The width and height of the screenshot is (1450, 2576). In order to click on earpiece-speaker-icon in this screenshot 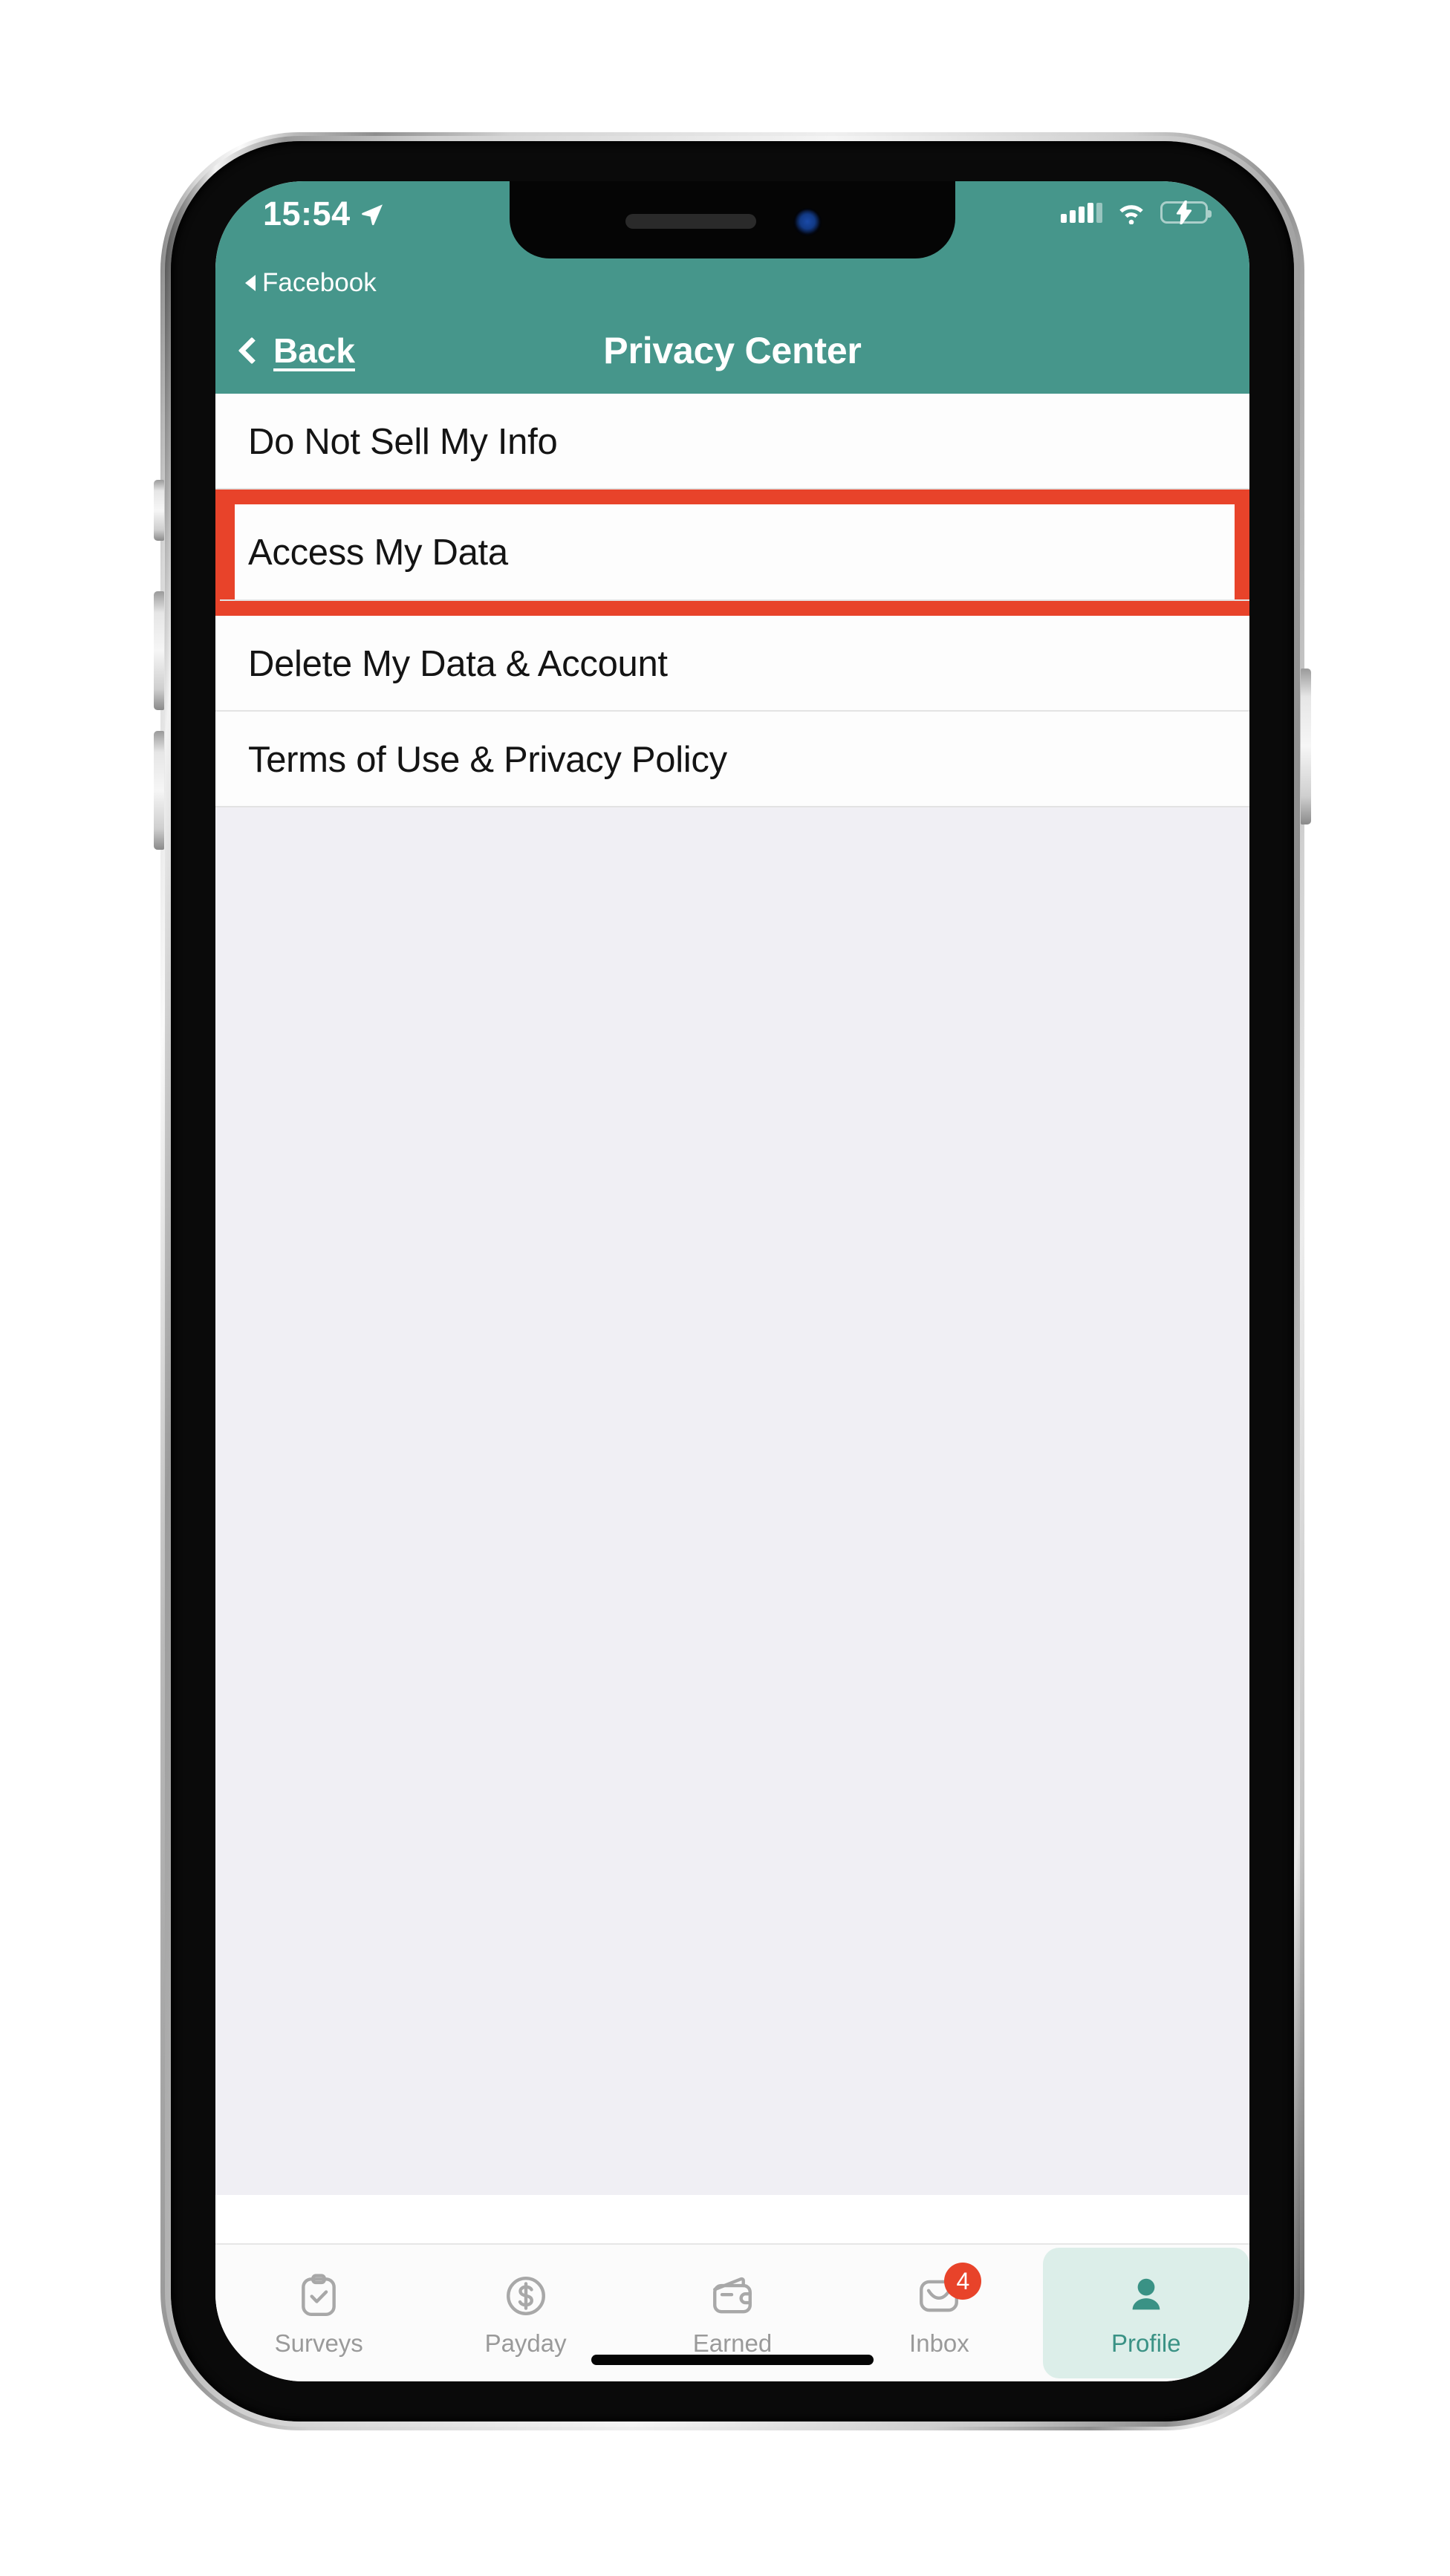, I will do `click(690, 222)`.